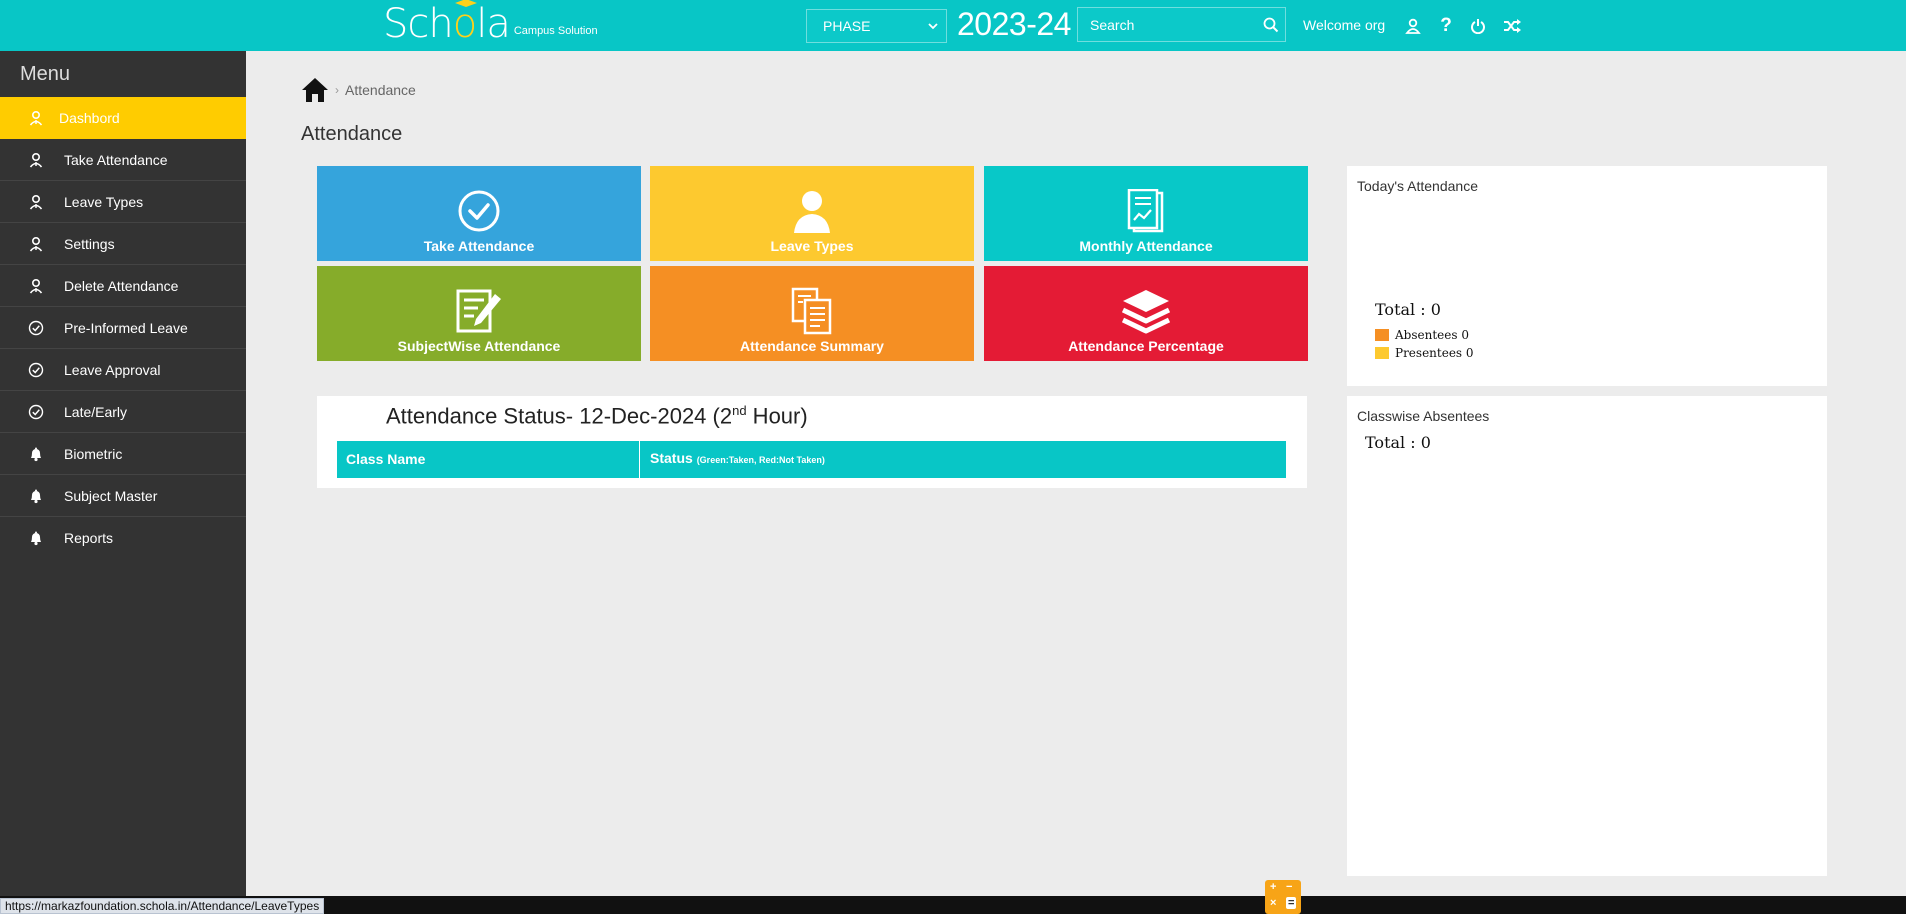 The height and width of the screenshot is (914, 1906). What do you see at coordinates (1587, 636) in the screenshot?
I see `classwise-absentees-panel` at bounding box center [1587, 636].